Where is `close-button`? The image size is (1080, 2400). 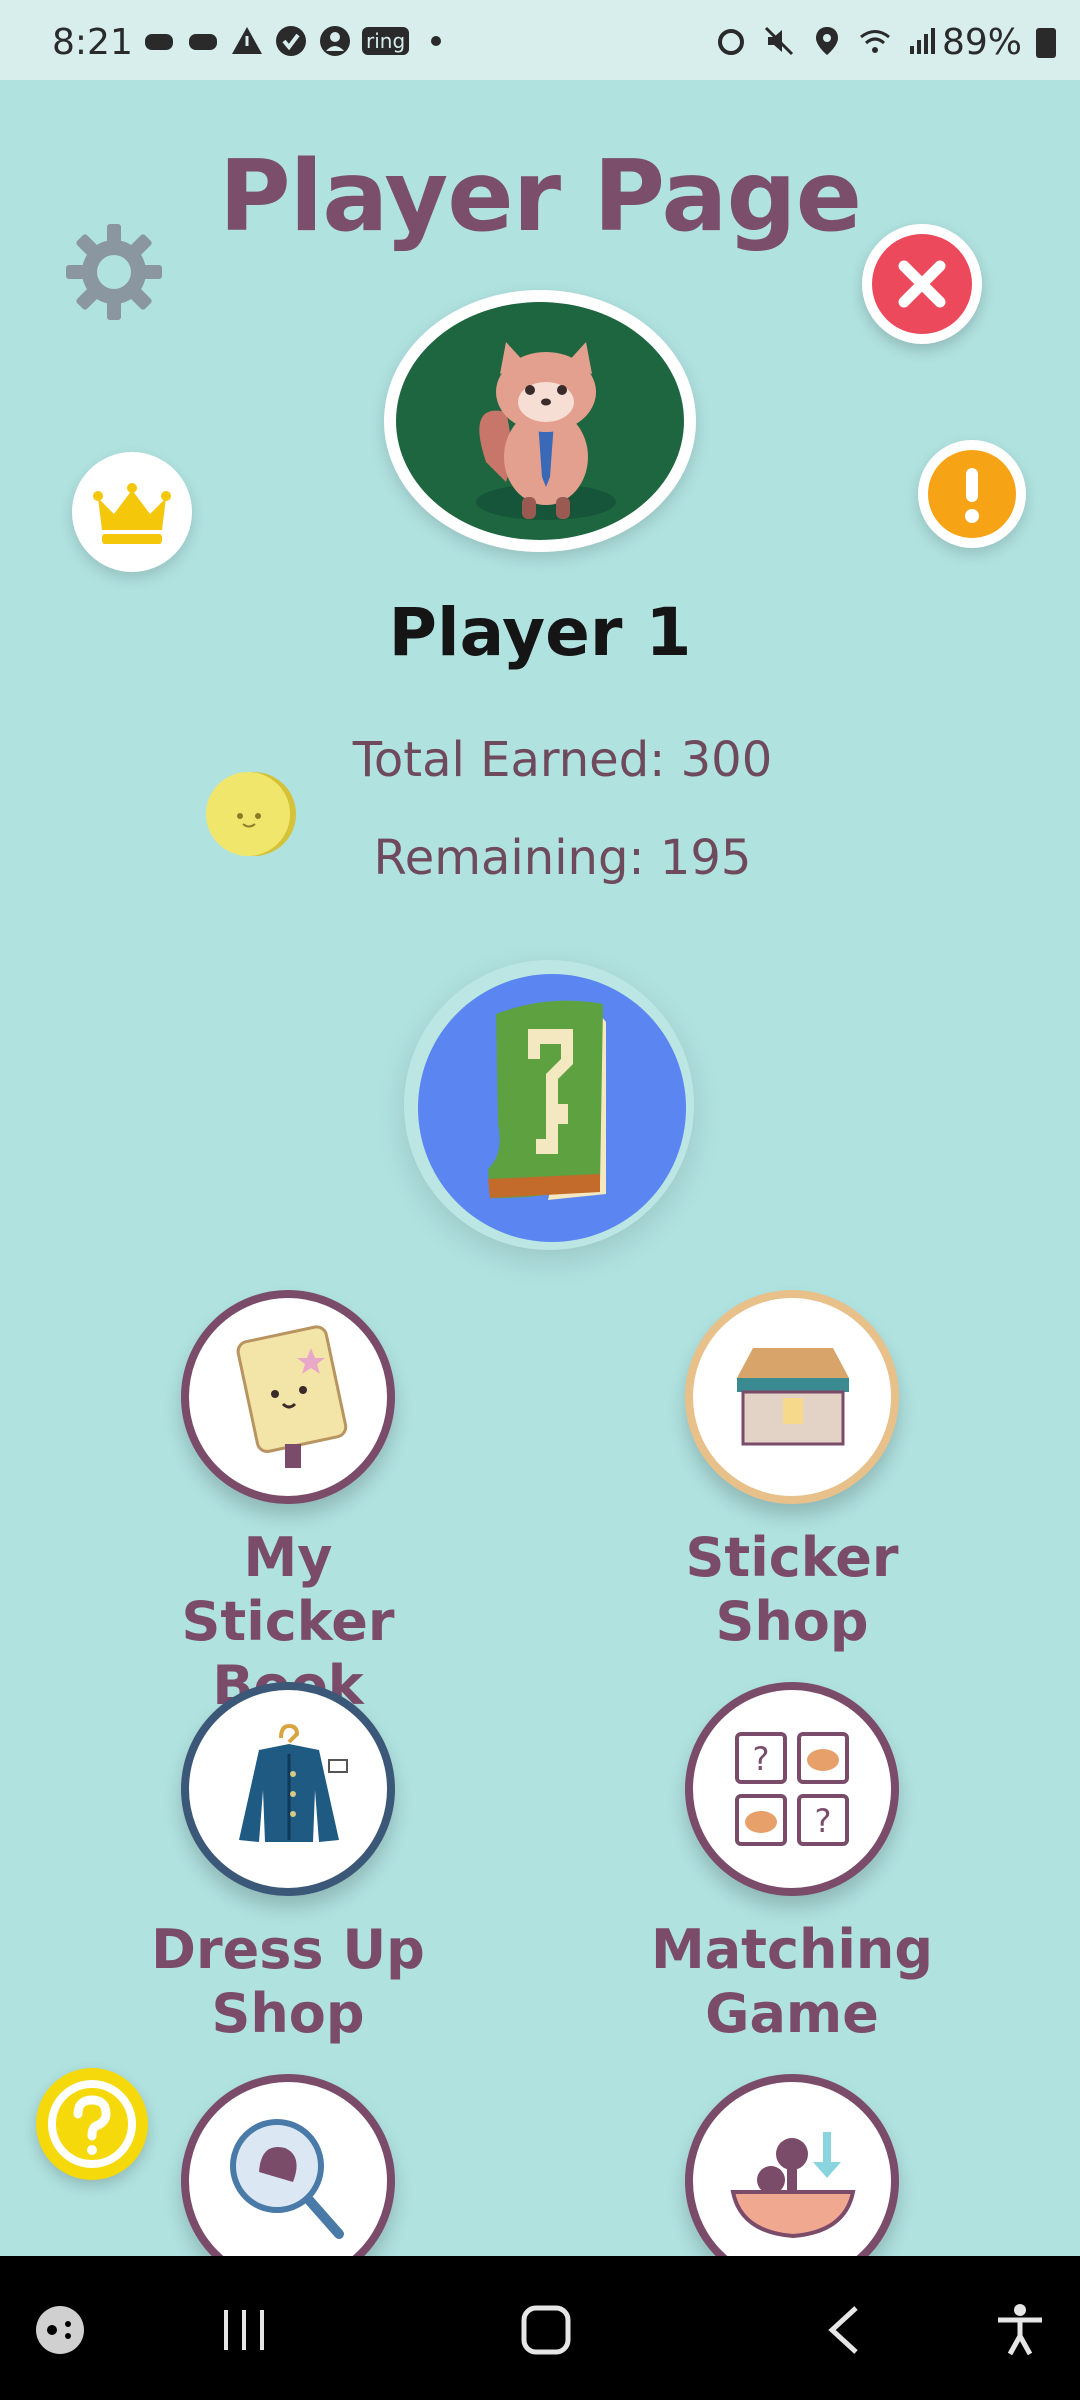
close-button is located at coordinates (922, 284).